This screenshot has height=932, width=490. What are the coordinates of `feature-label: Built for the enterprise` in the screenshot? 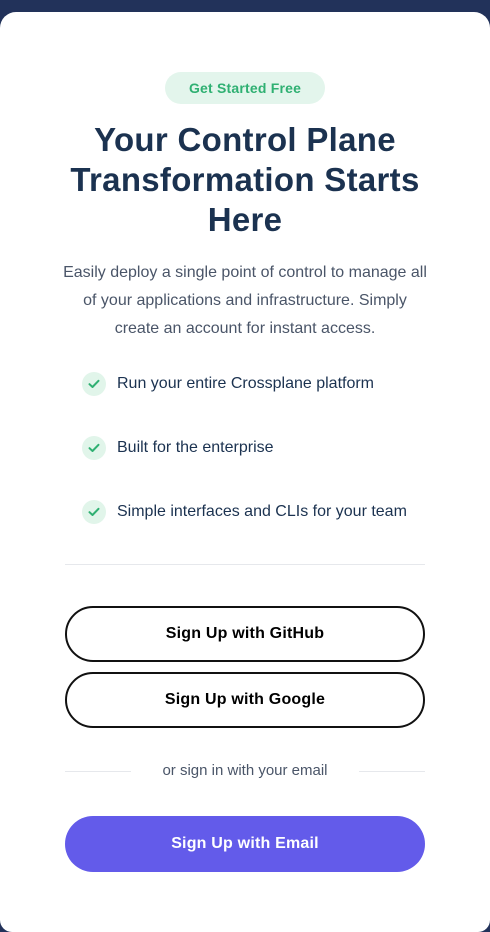 It's located at (195, 447).